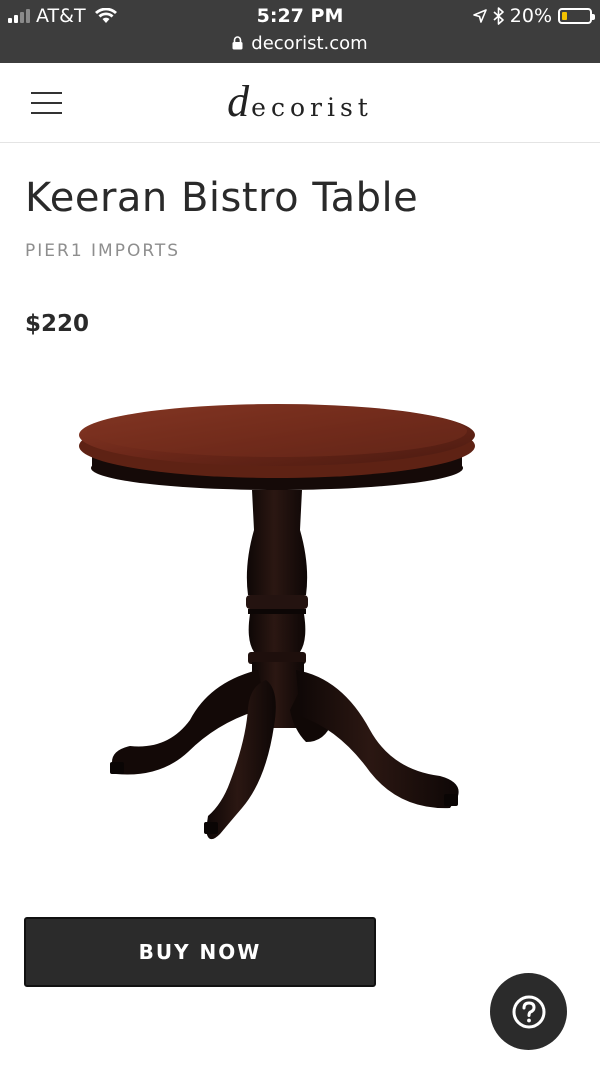  I want to click on lock-icon, so click(237, 43).